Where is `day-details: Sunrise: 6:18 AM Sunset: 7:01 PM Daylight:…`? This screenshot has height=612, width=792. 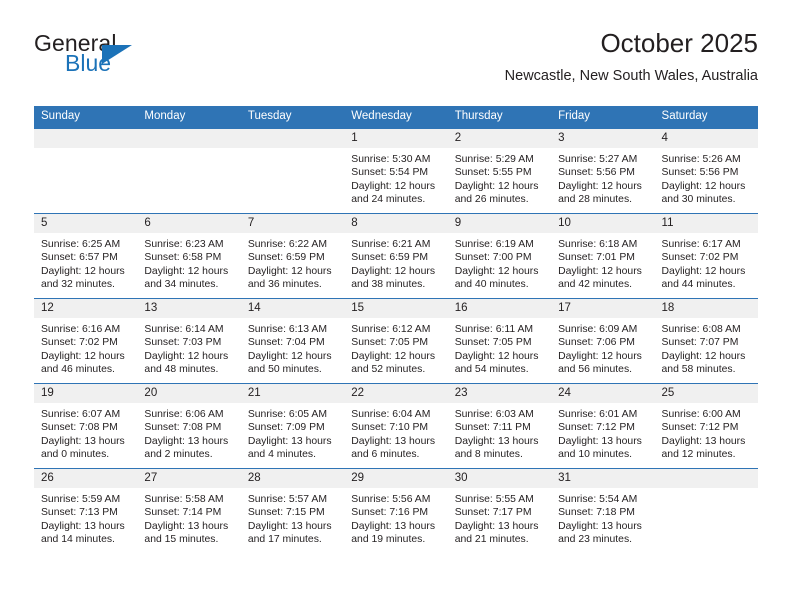
day-details: Sunrise: 6:18 AM Sunset: 7:01 PM Daylight:… is located at coordinates (602, 262).